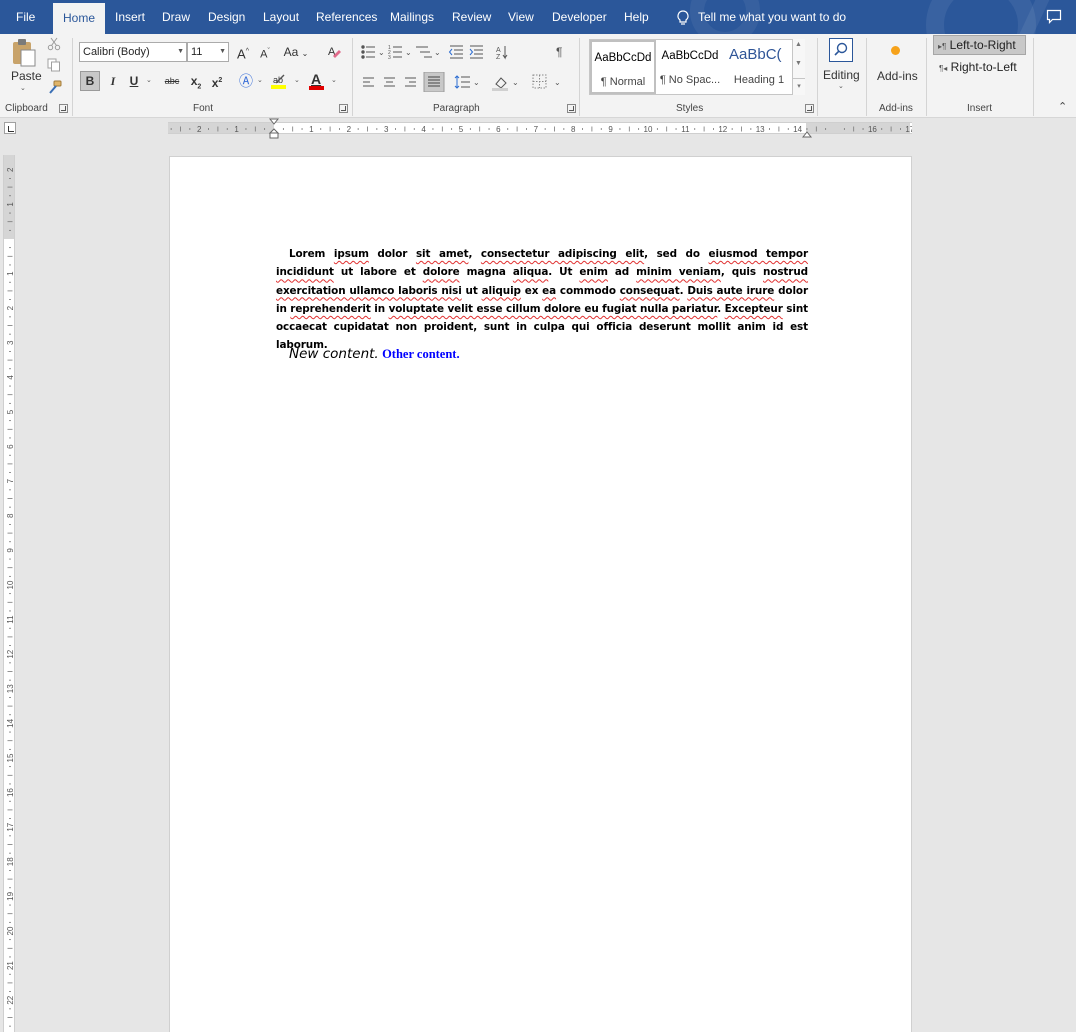  What do you see at coordinates (471, 17) in the screenshot?
I see `tab-review: Review` at bounding box center [471, 17].